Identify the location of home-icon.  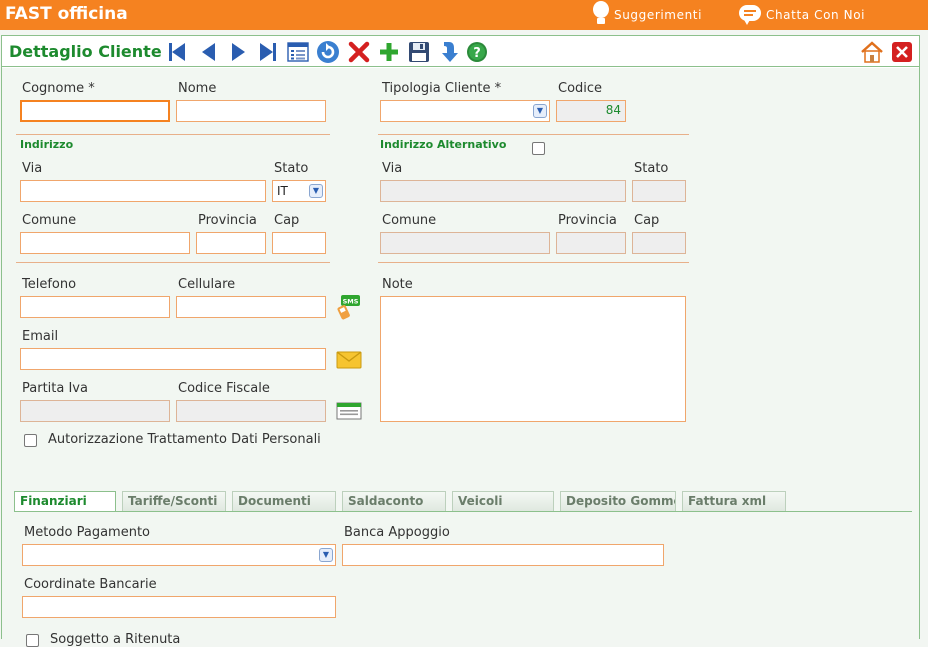
(872, 52).